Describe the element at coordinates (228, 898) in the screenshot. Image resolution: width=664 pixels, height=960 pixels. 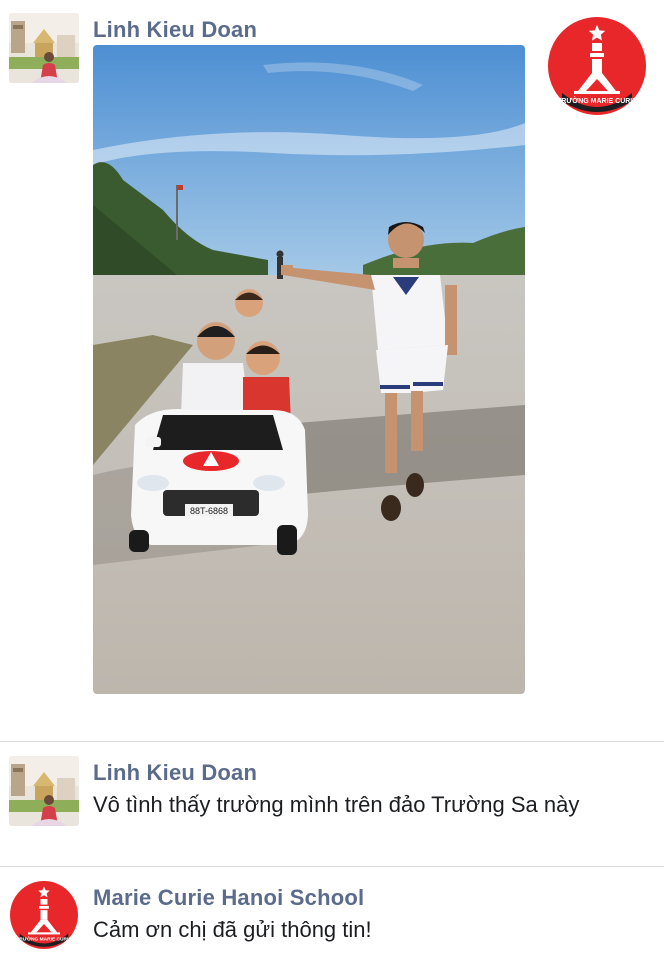
I see `sender-name: Marie Curie Hanoi School` at that location.